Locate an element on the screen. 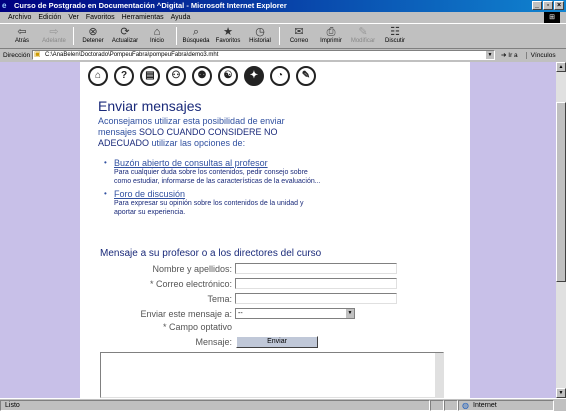  toolbar-print-button: ⎙ Imprimir is located at coordinates (331, 36).